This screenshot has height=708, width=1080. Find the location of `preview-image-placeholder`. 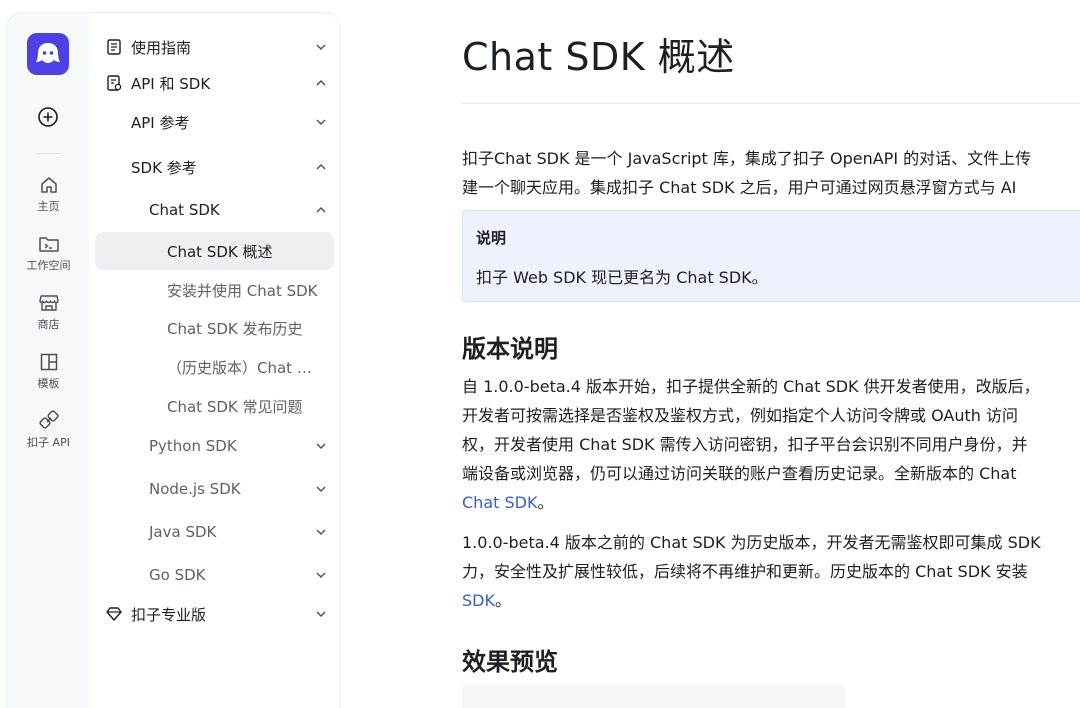

preview-image-placeholder is located at coordinates (654, 696).